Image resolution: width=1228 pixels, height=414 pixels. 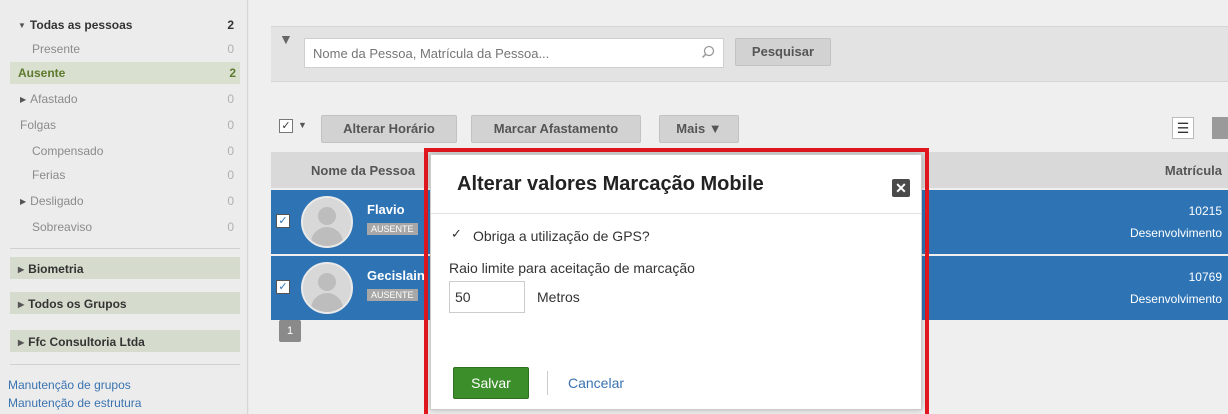 What do you see at coordinates (783, 52) in the screenshot?
I see `search-button: Pesquisar` at bounding box center [783, 52].